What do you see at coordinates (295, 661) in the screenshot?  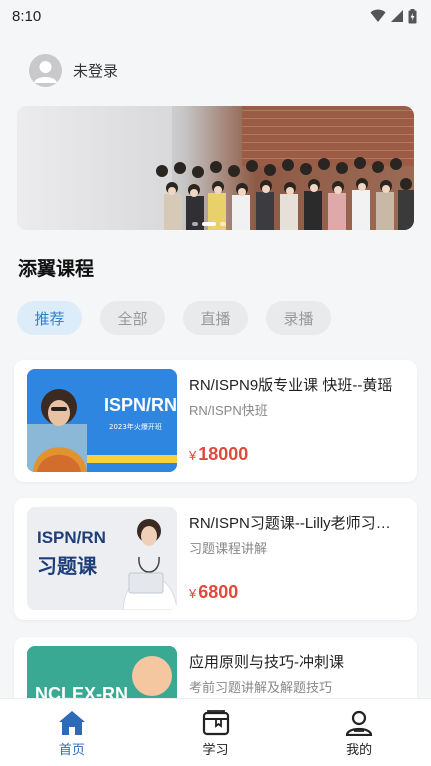 I see `course-title: 应用原则与技巧-冲刺课` at bounding box center [295, 661].